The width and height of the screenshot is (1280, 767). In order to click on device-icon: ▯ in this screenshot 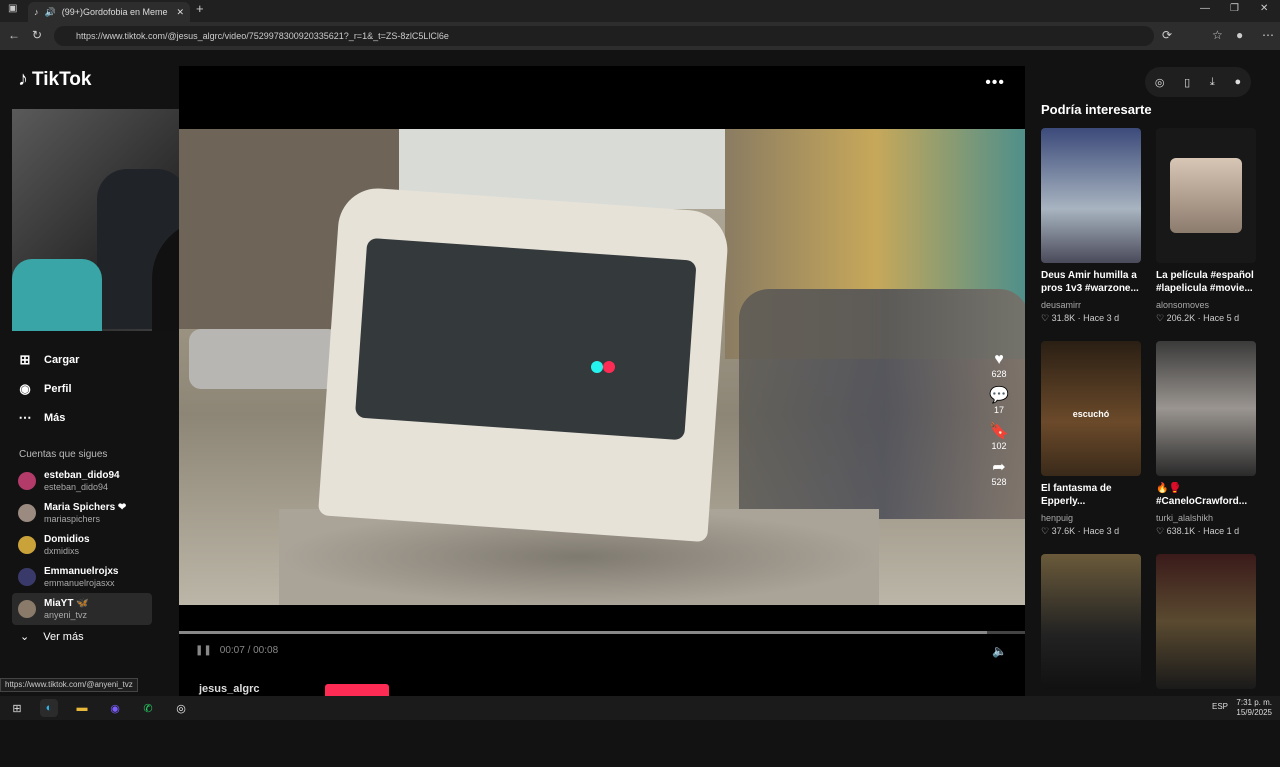, I will do `click(1187, 82)`.